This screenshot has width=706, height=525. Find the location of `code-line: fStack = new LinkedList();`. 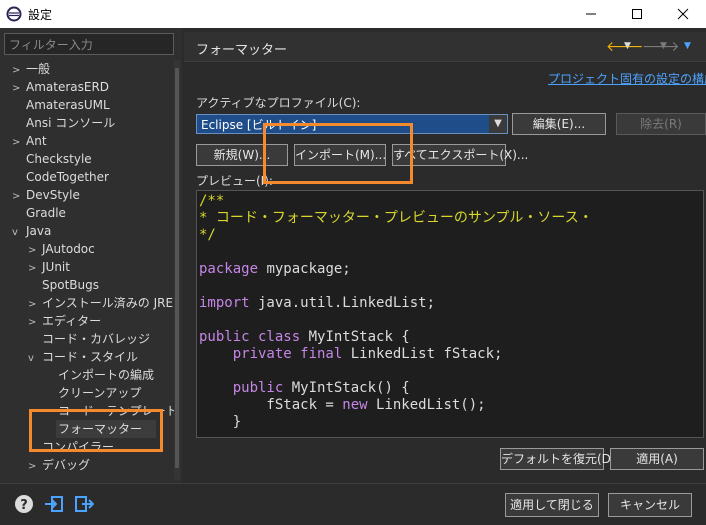

code-line: fStack = new LinkedList(); is located at coordinates (342, 405).